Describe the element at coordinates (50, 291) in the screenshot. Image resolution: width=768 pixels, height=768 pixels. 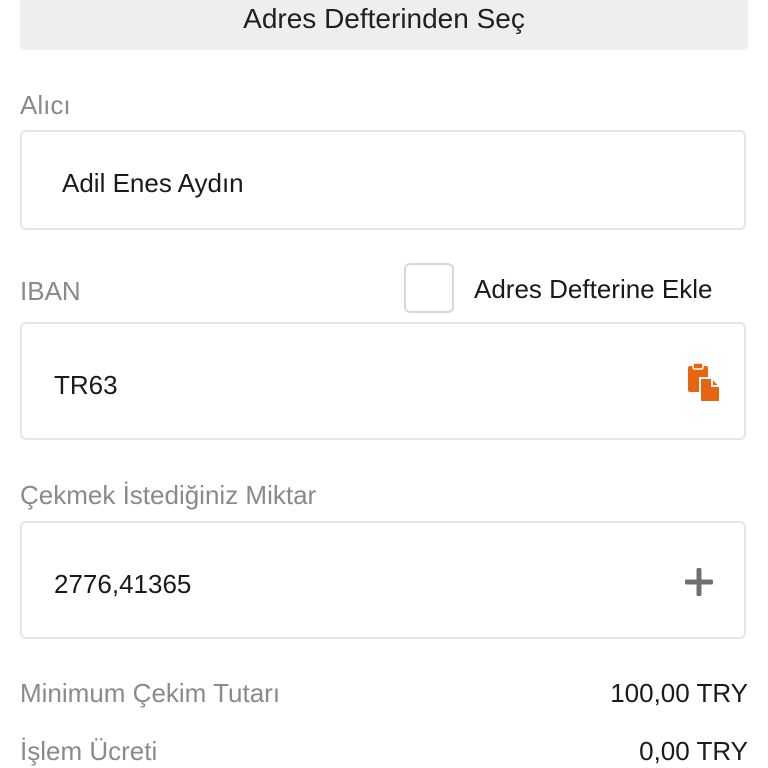
I see `iban-label: IBAN` at that location.